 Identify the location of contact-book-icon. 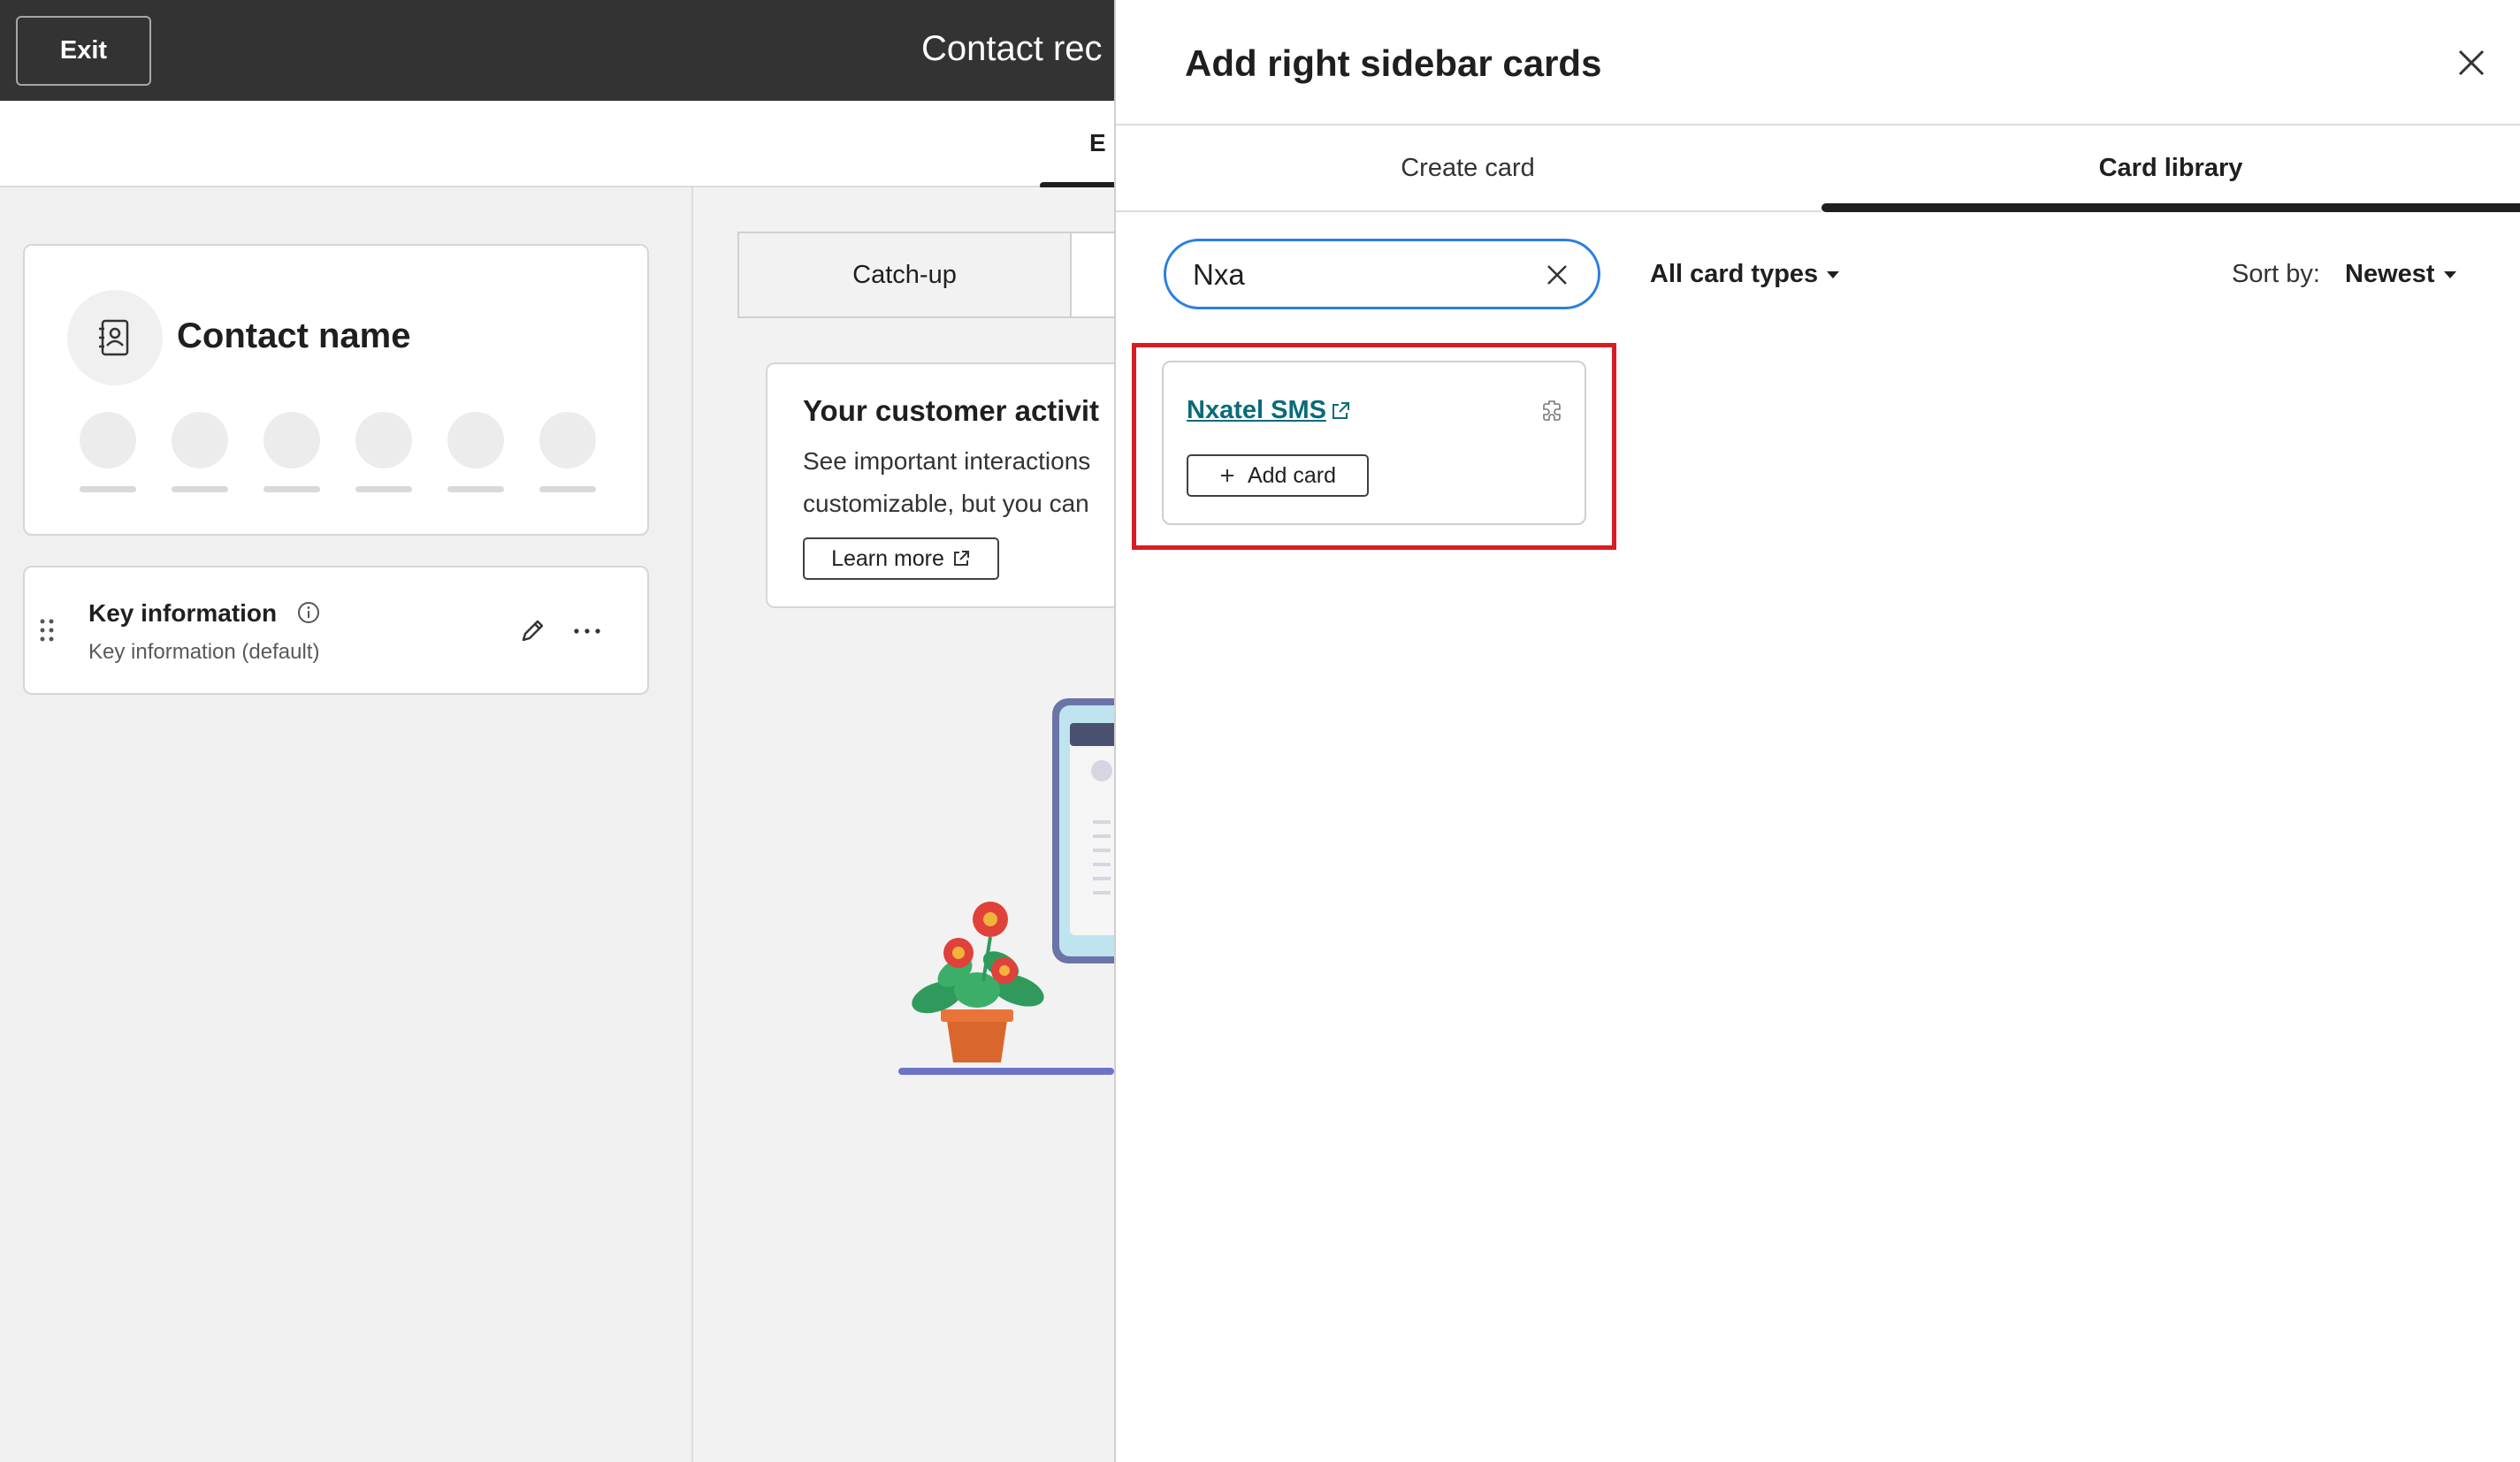
(114, 337).